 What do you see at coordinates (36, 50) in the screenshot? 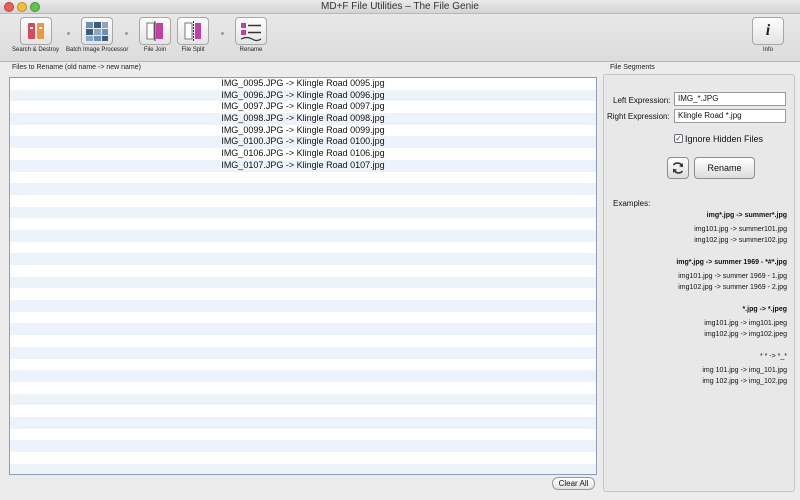
I see `search-destroy-label: Search & Destroy` at bounding box center [36, 50].